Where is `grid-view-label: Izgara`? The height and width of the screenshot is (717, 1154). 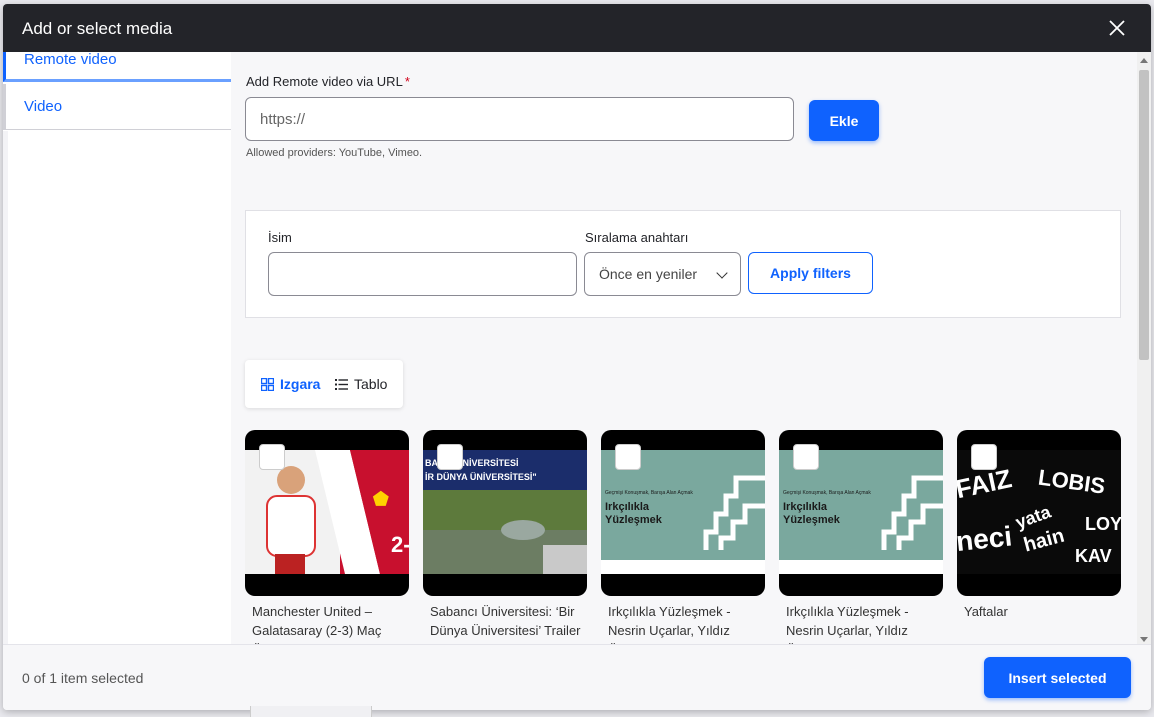 grid-view-label: Izgara is located at coordinates (300, 384).